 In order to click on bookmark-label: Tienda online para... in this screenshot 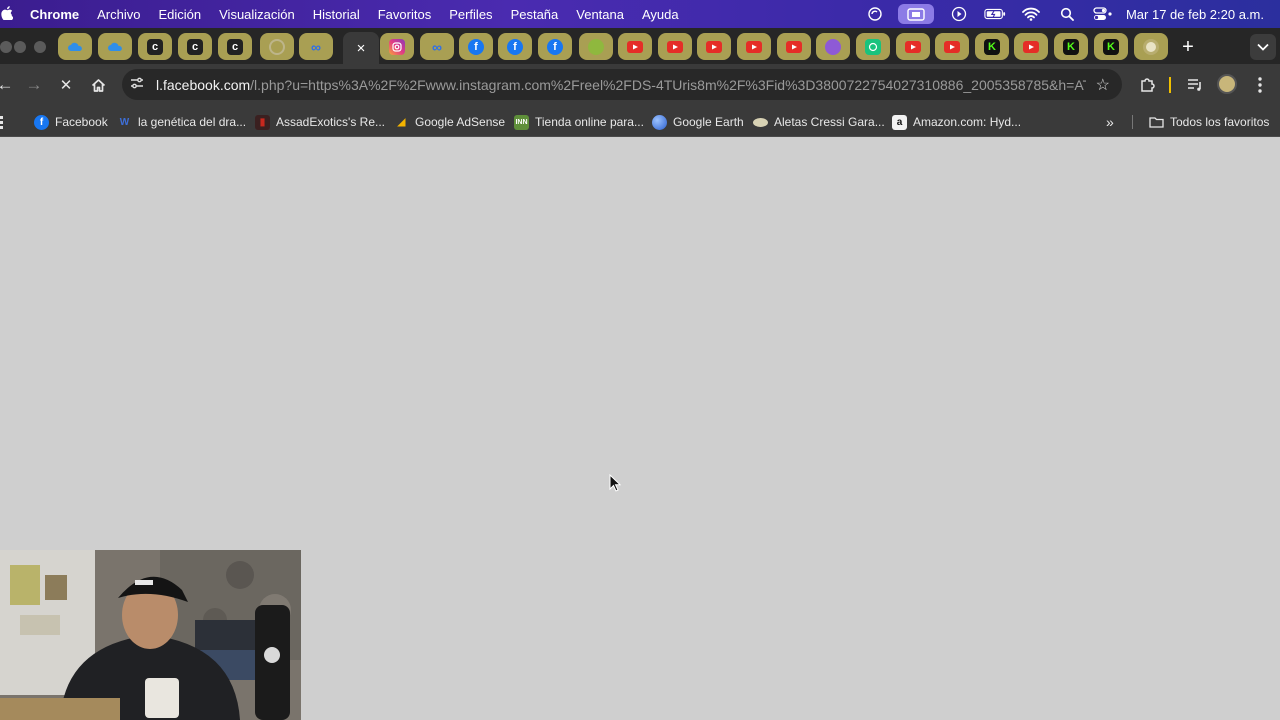, I will do `click(589, 122)`.